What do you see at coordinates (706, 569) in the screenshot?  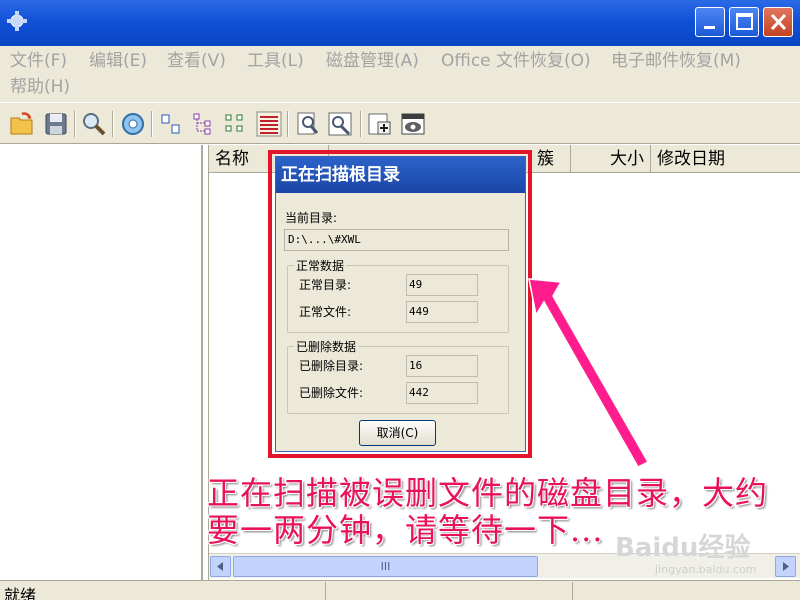 I see `watermark-url: jingyan.baidu.com` at bounding box center [706, 569].